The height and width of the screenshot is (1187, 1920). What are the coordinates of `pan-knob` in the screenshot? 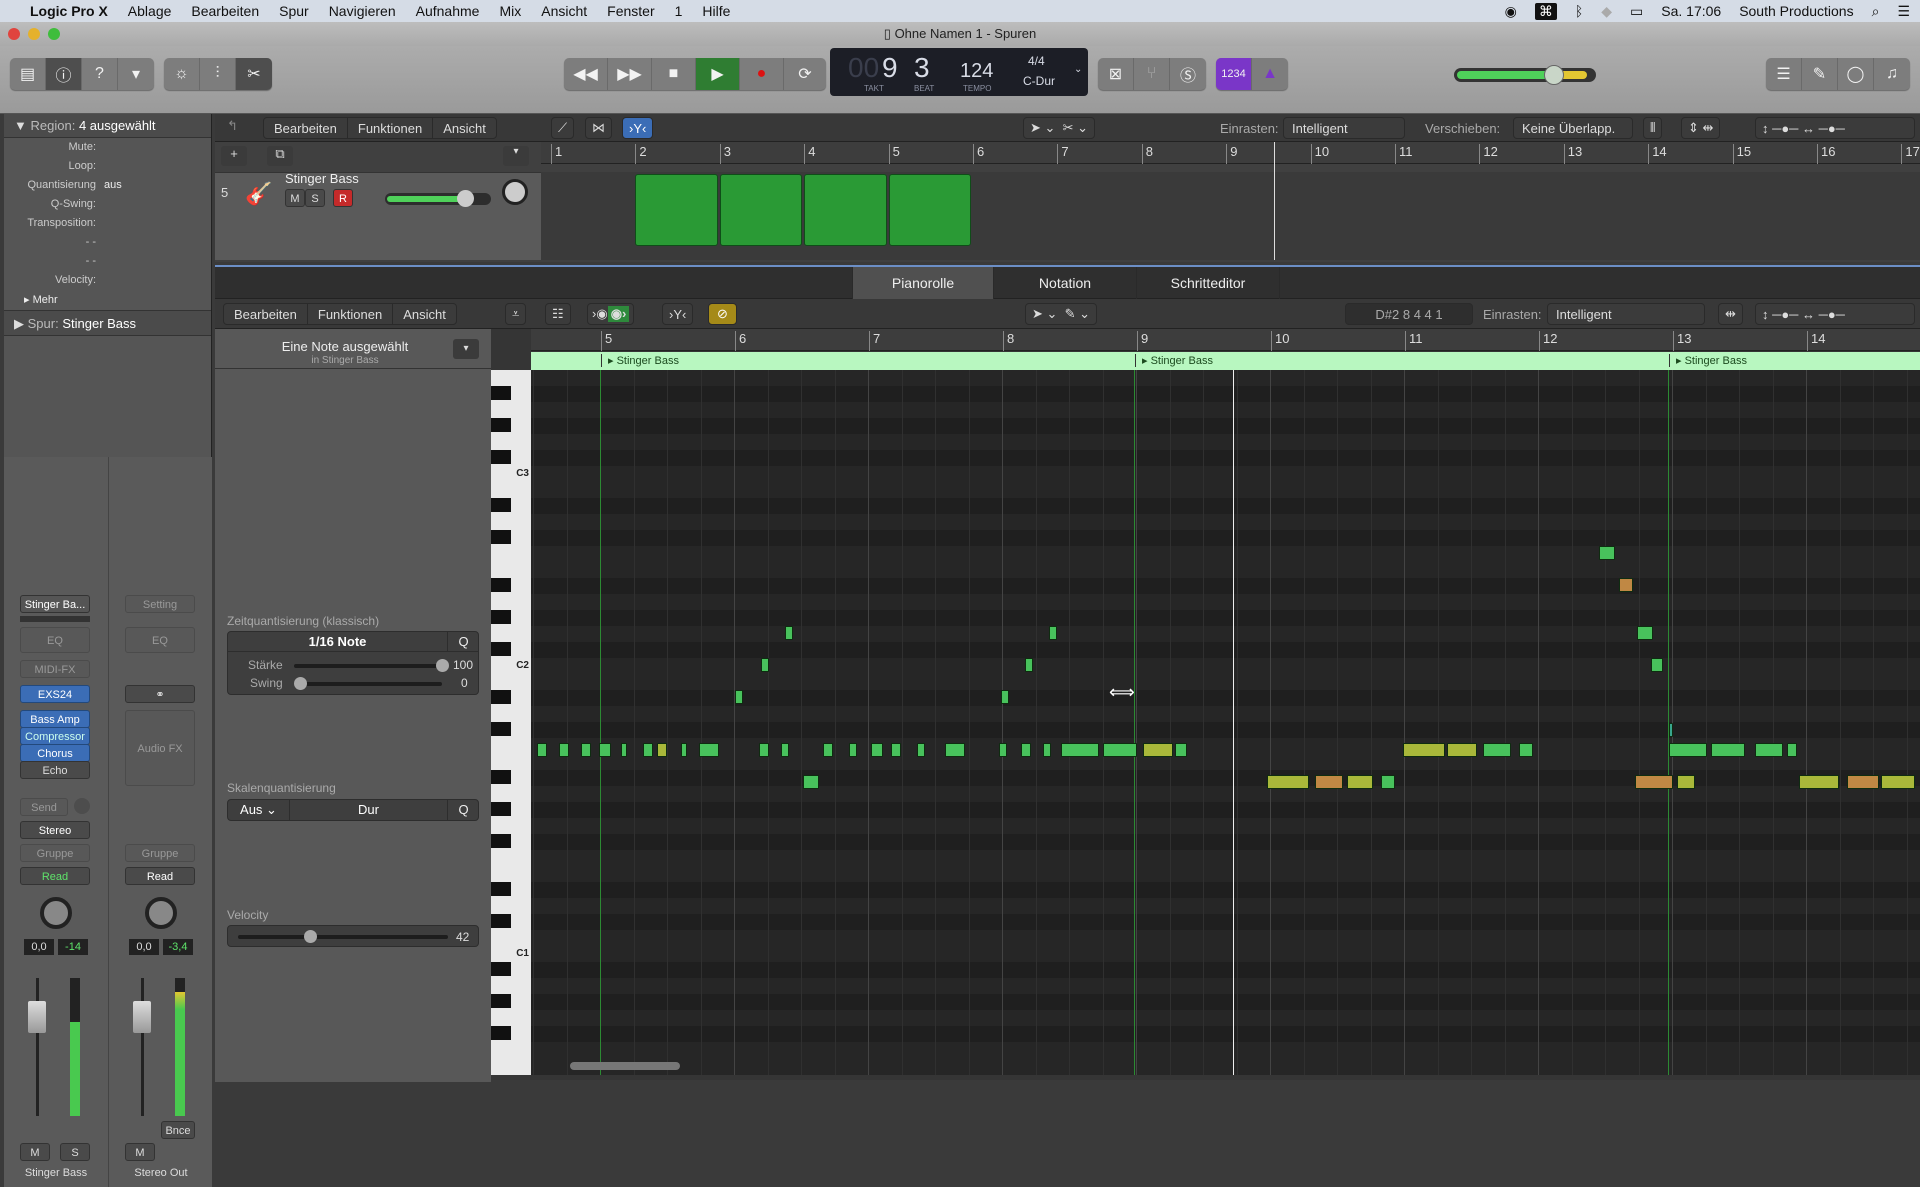 It's located at (161, 913).